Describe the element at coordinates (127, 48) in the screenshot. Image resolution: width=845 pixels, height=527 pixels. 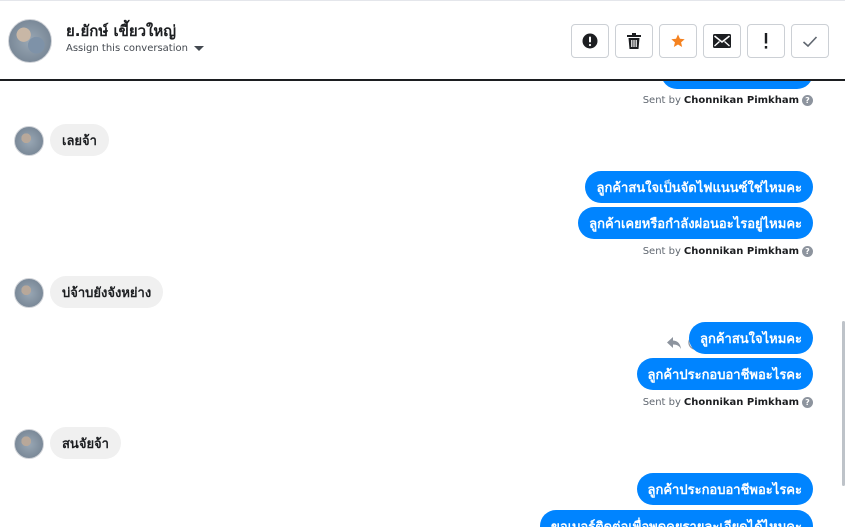
I see `assign-label: Assign this conversation` at that location.